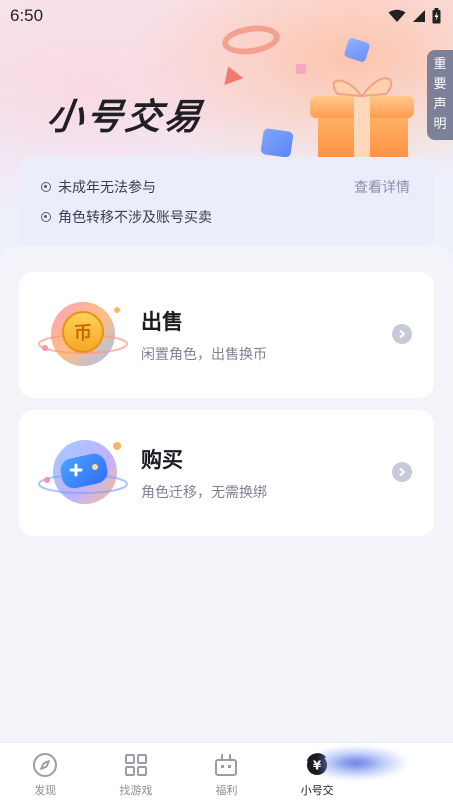 The width and height of the screenshot is (453, 805). What do you see at coordinates (226, 765) in the screenshot?
I see `gift-robot-icon` at bounding box center [226, 765].